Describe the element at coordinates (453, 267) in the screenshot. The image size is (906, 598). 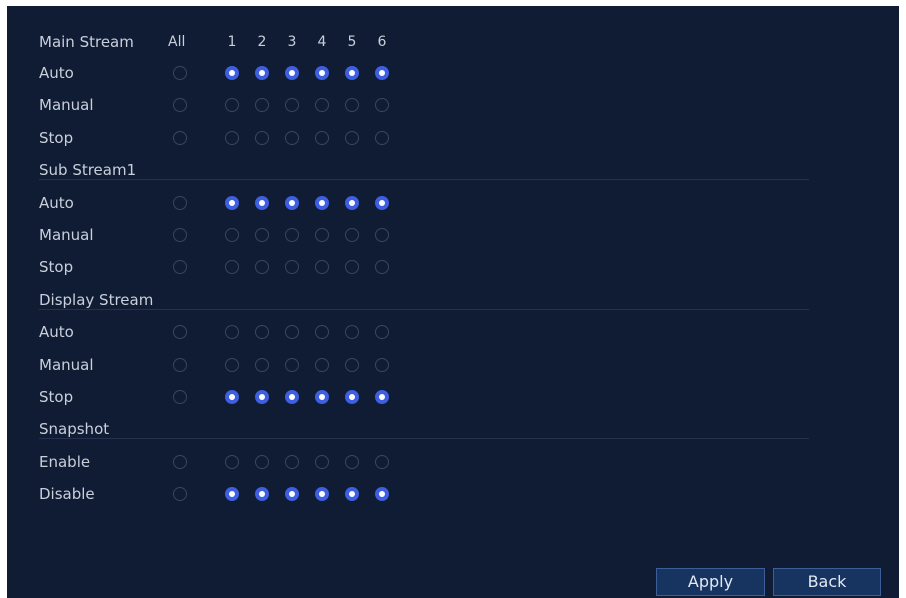
I see `option-row-sub-stream1-stop: Stop` at that location.